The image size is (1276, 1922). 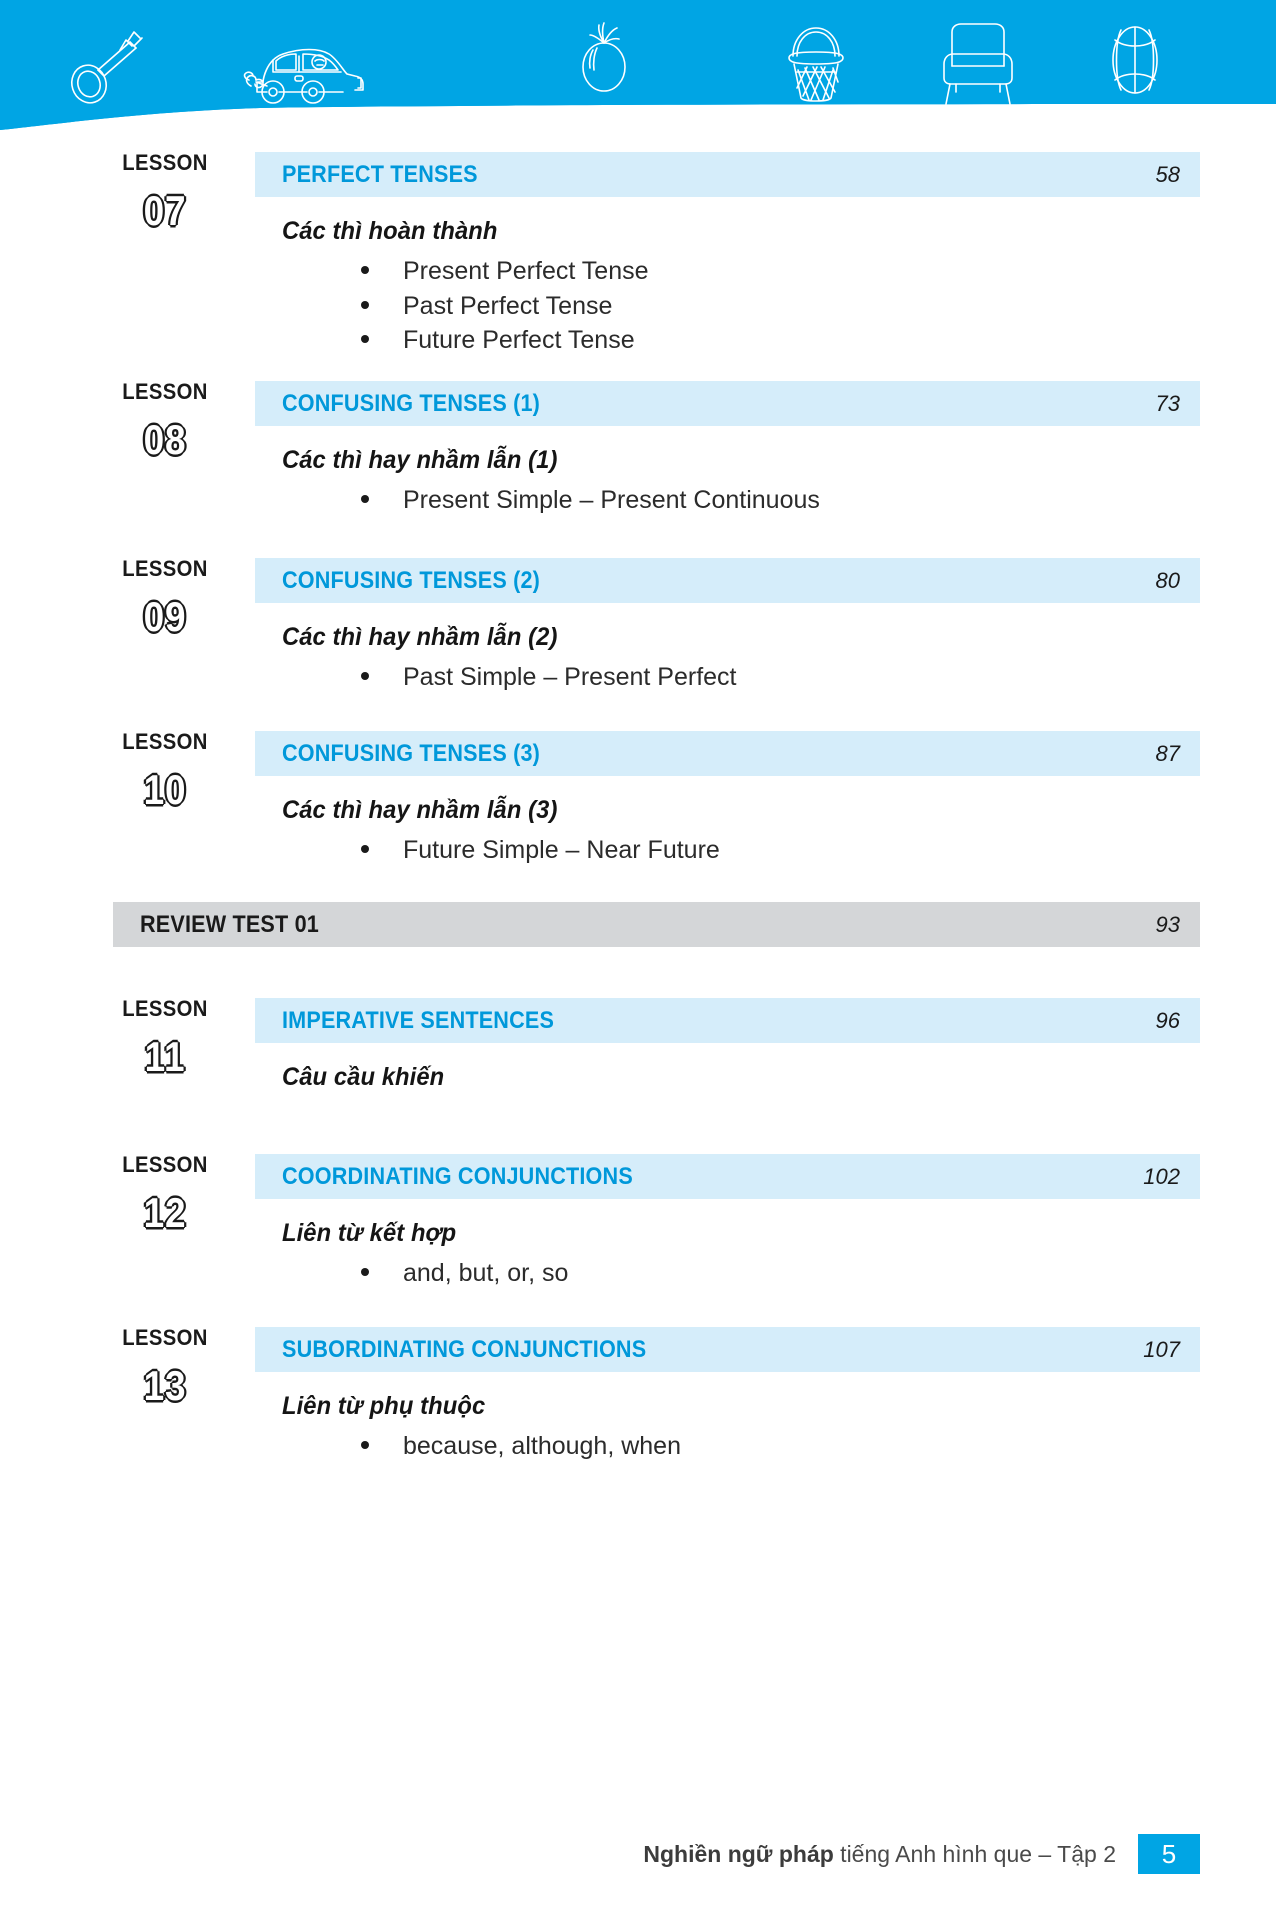 What do you see at coordinates (727, 1349) in the screenshot?
I see `lesson-title-bar: SUBORDINATING CONJUNCTIONS 107` at bounding box center [727, 1349].